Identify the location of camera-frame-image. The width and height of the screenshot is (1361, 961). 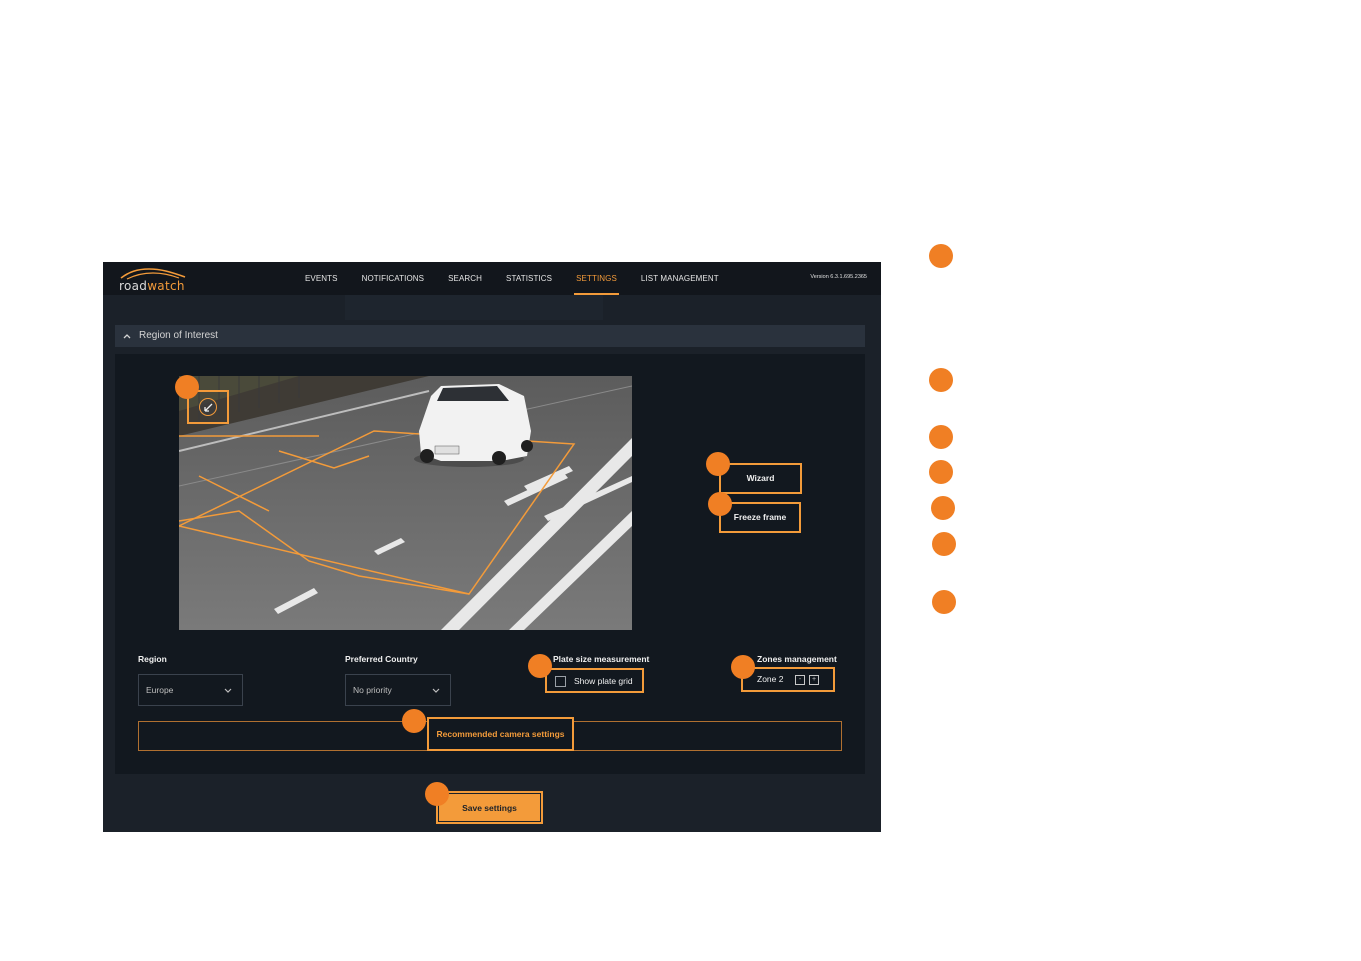
(405, 503).